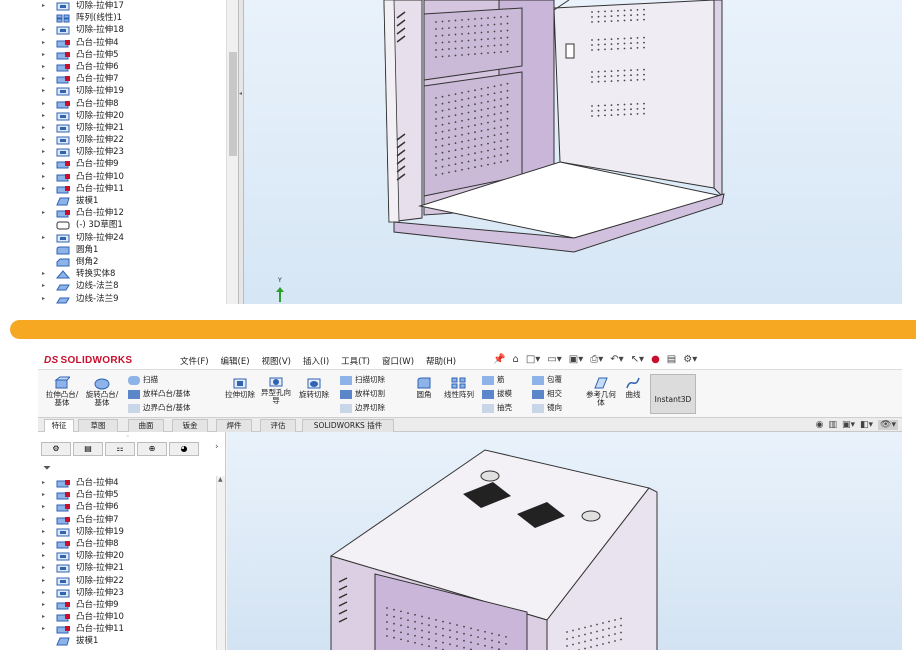 The width and height of the screenshot is (916, 650). Describe the element at coordinates (128, 617) in the screenshot. I see `tree-item: ▸ 凸台-拉伸10` at that location.